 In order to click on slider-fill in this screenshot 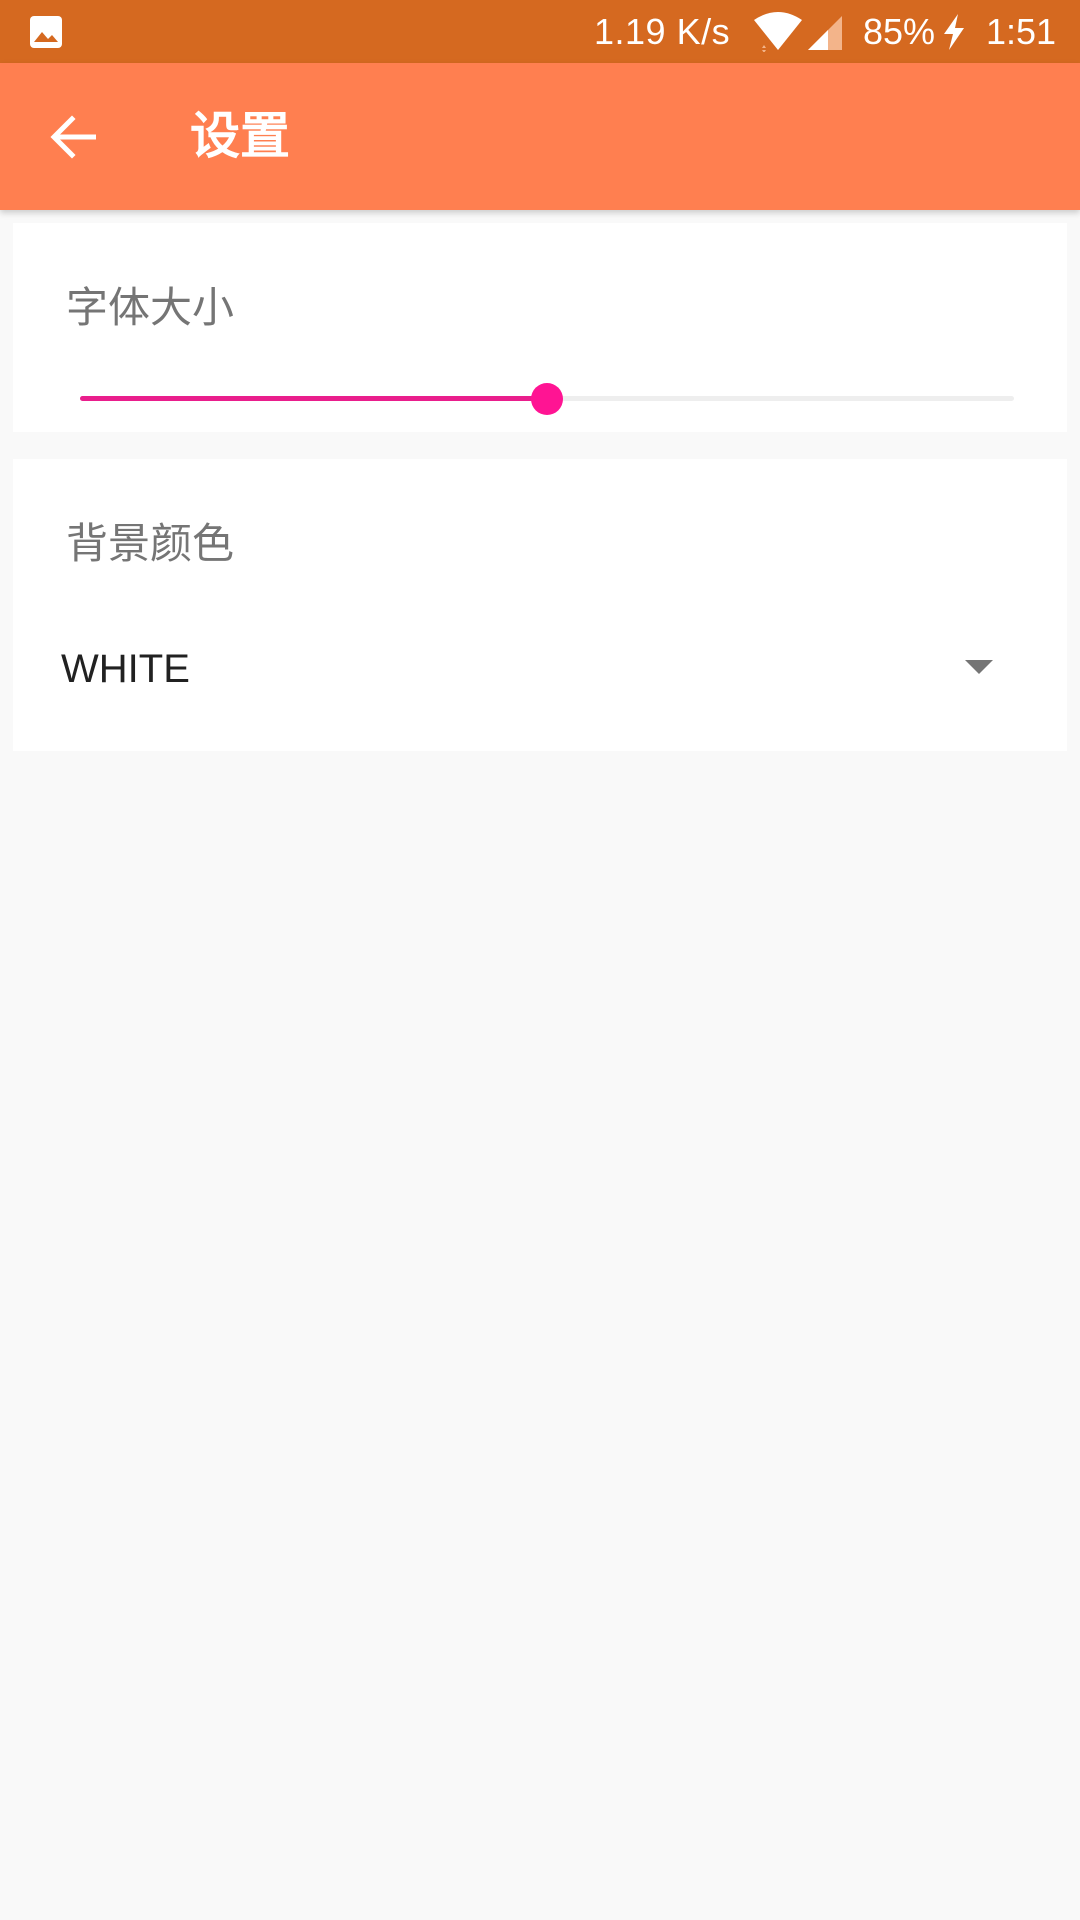, I will do `click(313, 398)`.